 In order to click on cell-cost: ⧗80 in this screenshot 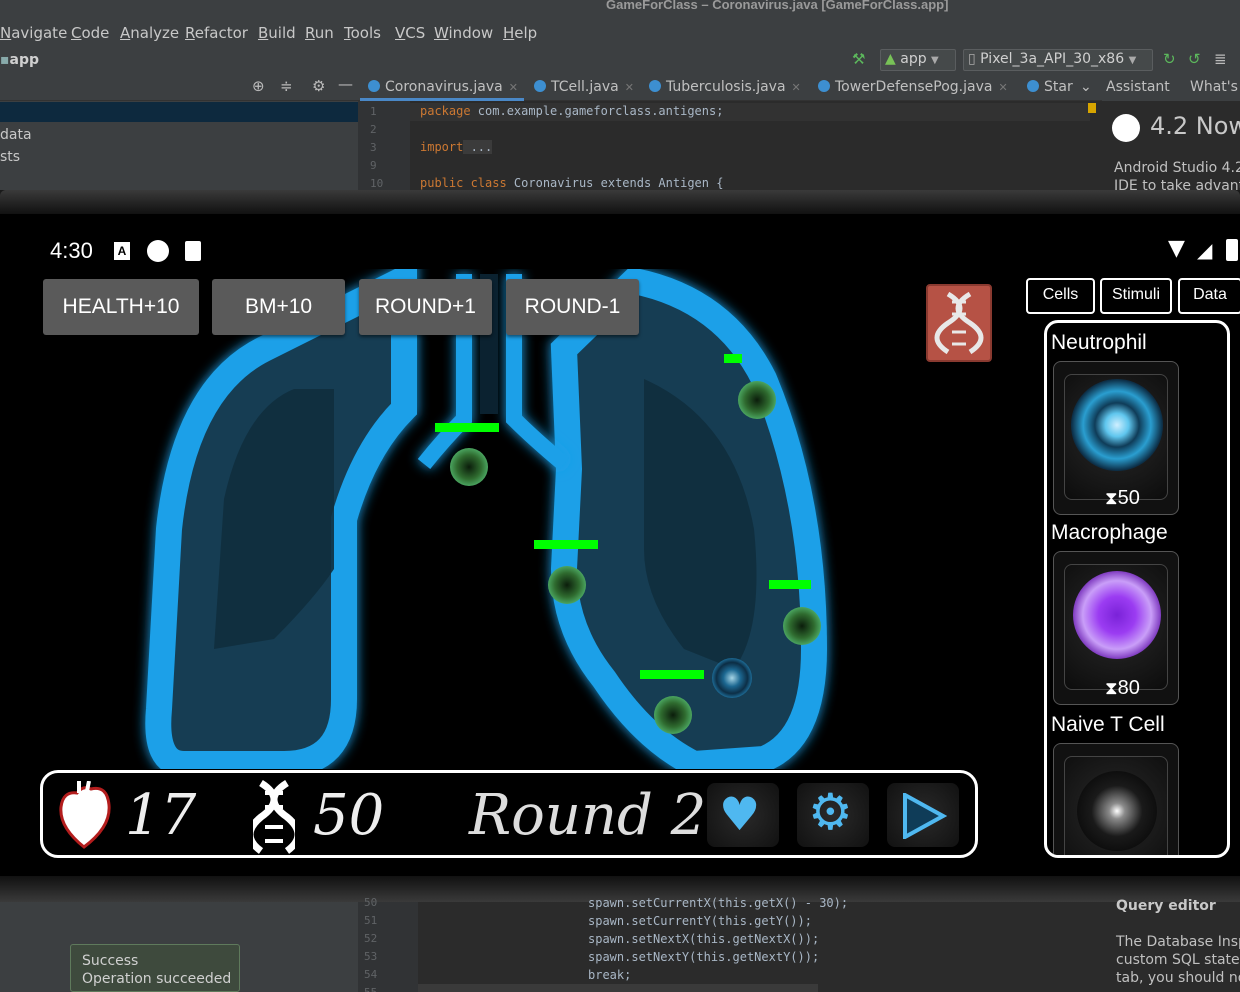, I will do `click(1122, 688)`.